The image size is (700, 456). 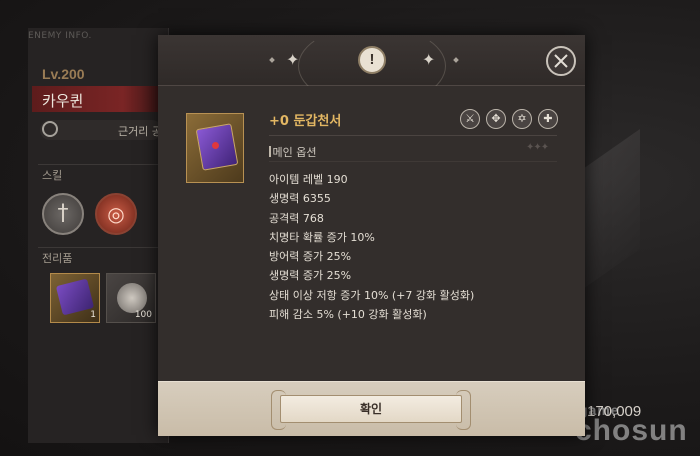 I want to click on loot-item-coin: 100, so click(x=131, y=298).